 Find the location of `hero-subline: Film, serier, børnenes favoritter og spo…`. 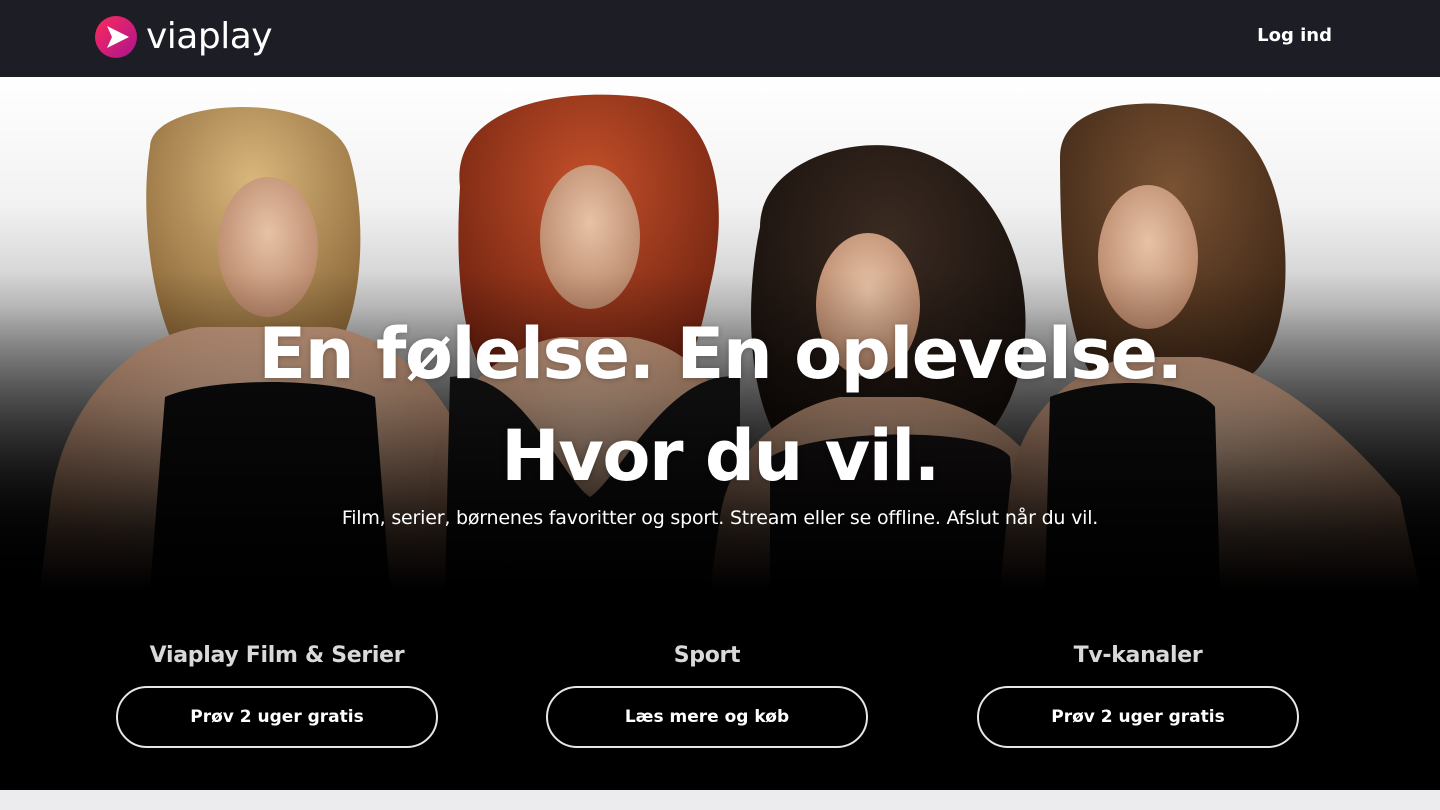

hero-subline: Film, serier, børnenes favoritter og spo… is located at coordinates (720, 518).